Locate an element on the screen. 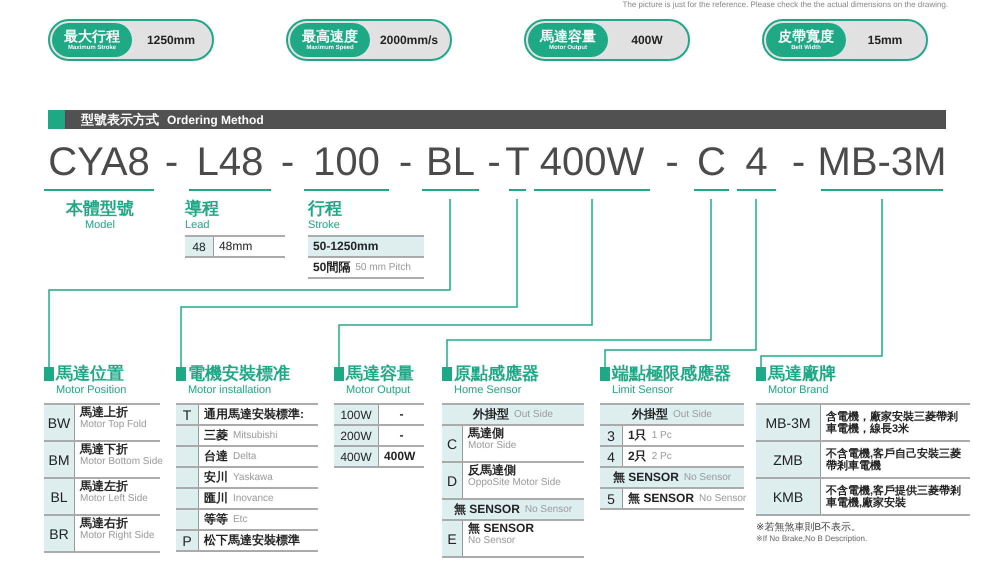 This screenshot has height=572, width=1000. option-text: 400W is located at coordinates (400, 456).